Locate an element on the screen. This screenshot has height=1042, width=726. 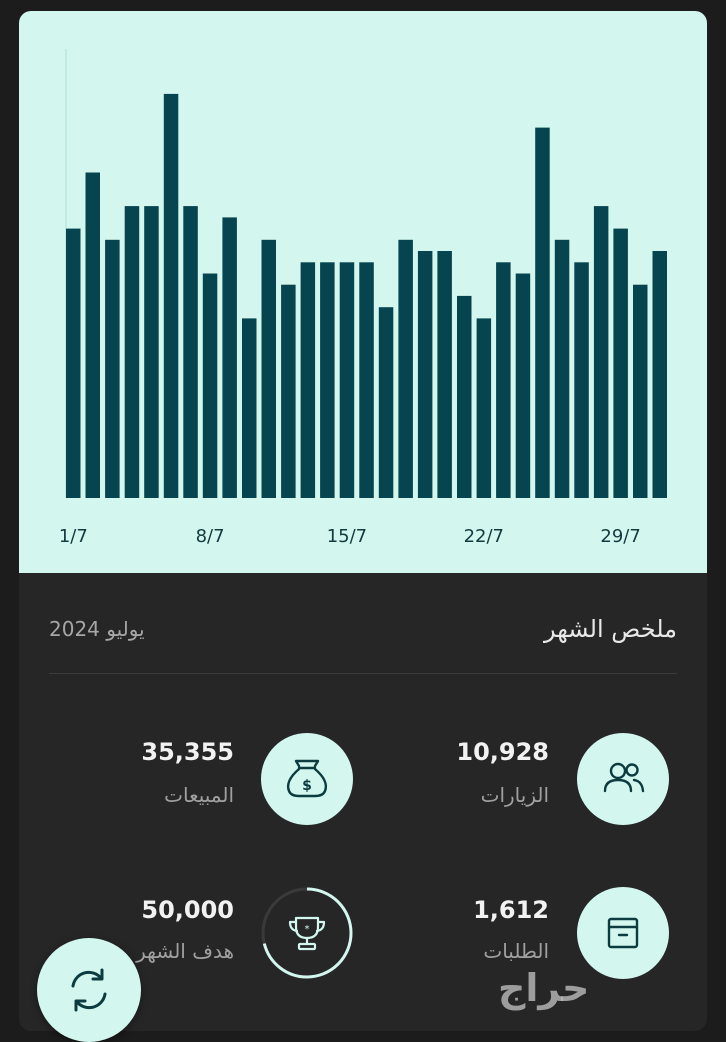
goal-progress-ring: * is located at coordinates (307, 933).